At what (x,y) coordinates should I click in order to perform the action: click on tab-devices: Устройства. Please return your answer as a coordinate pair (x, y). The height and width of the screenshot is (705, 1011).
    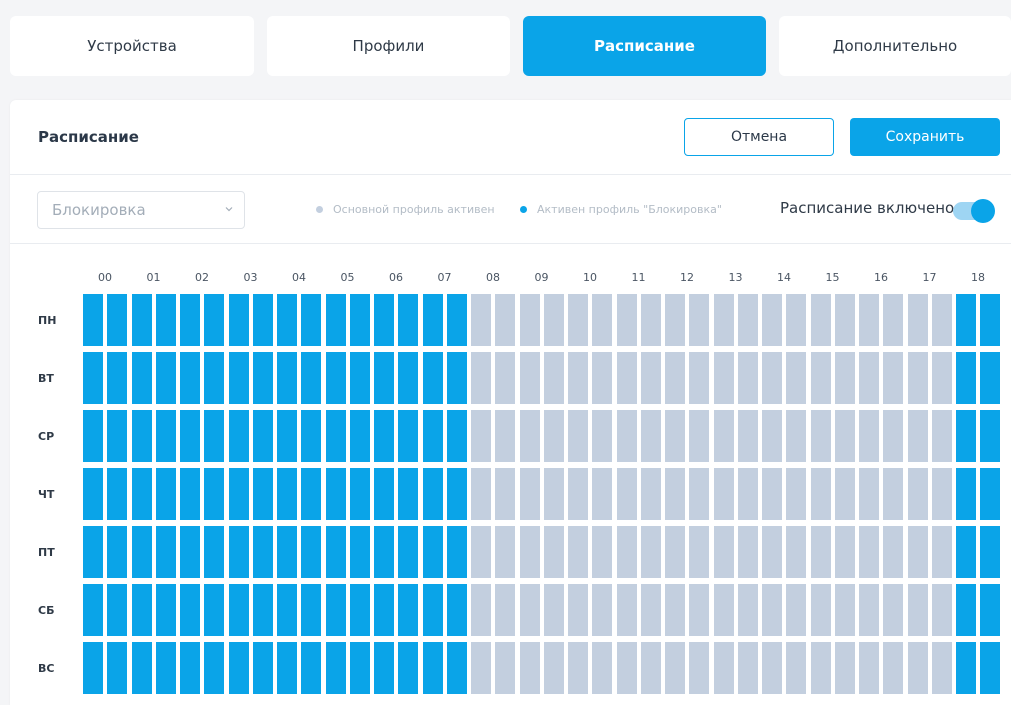
    Looking at the image, I should click on (132, 46).